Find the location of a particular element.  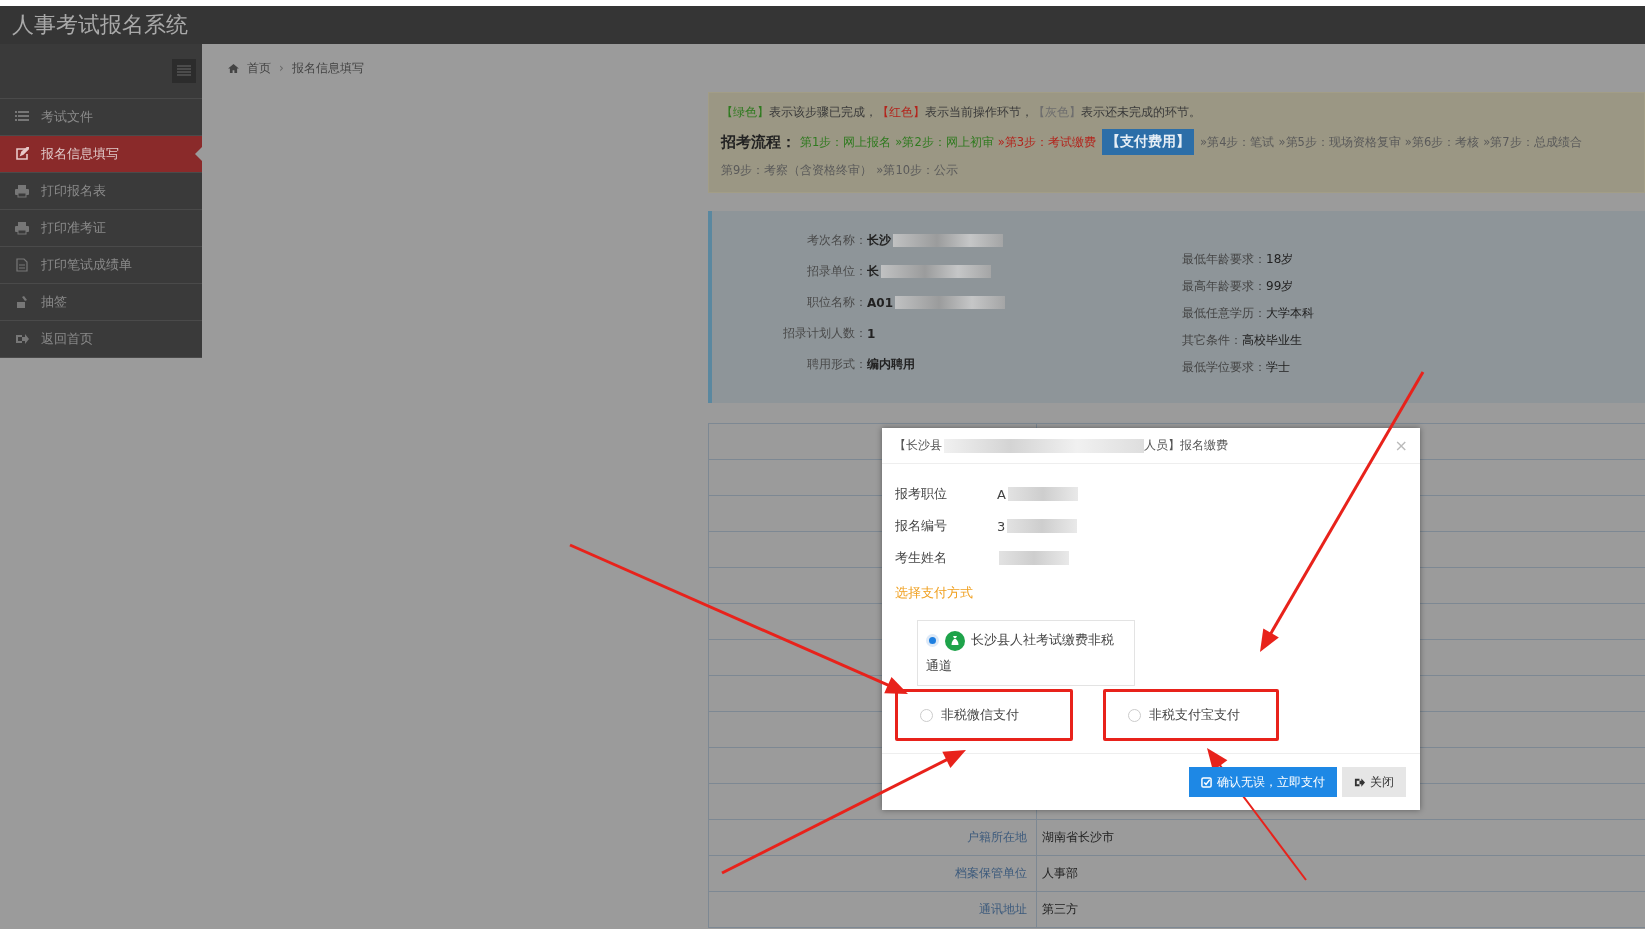

app-title: 人事考试报名系统 is located at coordinates (100, 25).